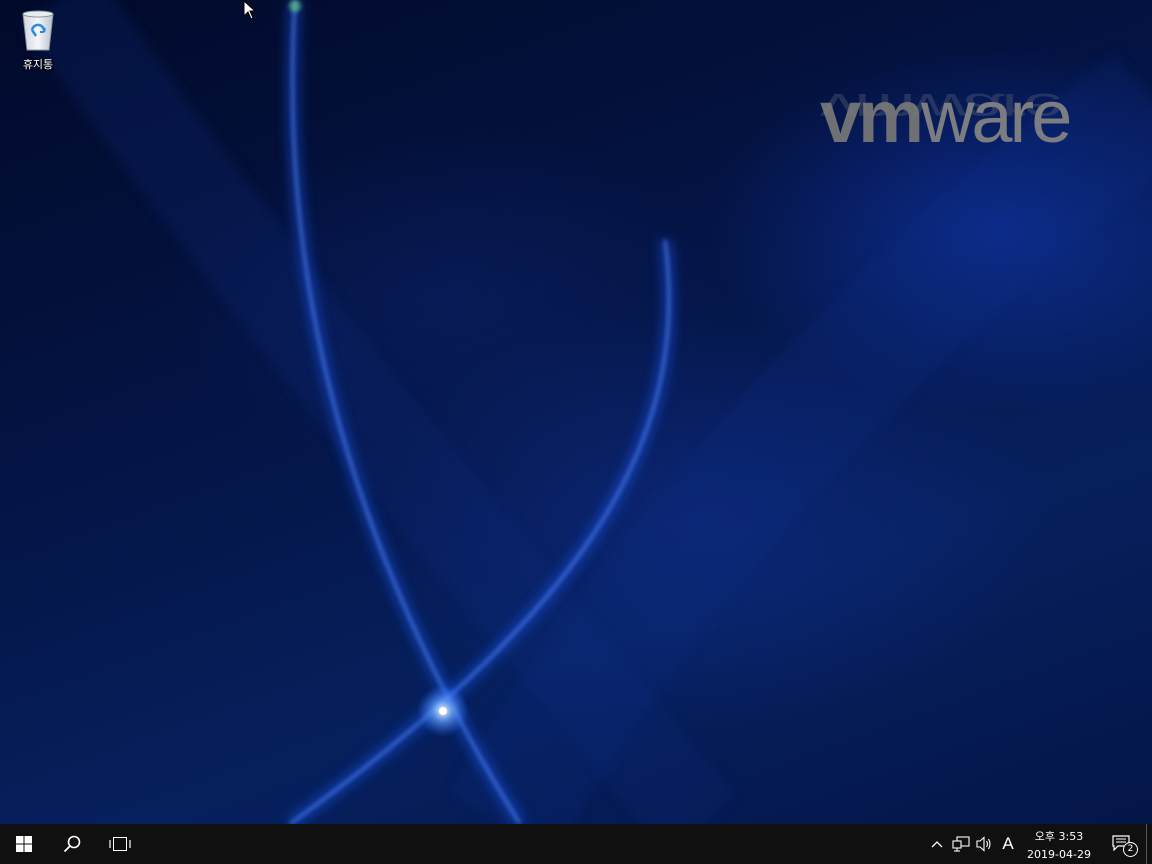  I want to click on volume-button, so click(985, 844).